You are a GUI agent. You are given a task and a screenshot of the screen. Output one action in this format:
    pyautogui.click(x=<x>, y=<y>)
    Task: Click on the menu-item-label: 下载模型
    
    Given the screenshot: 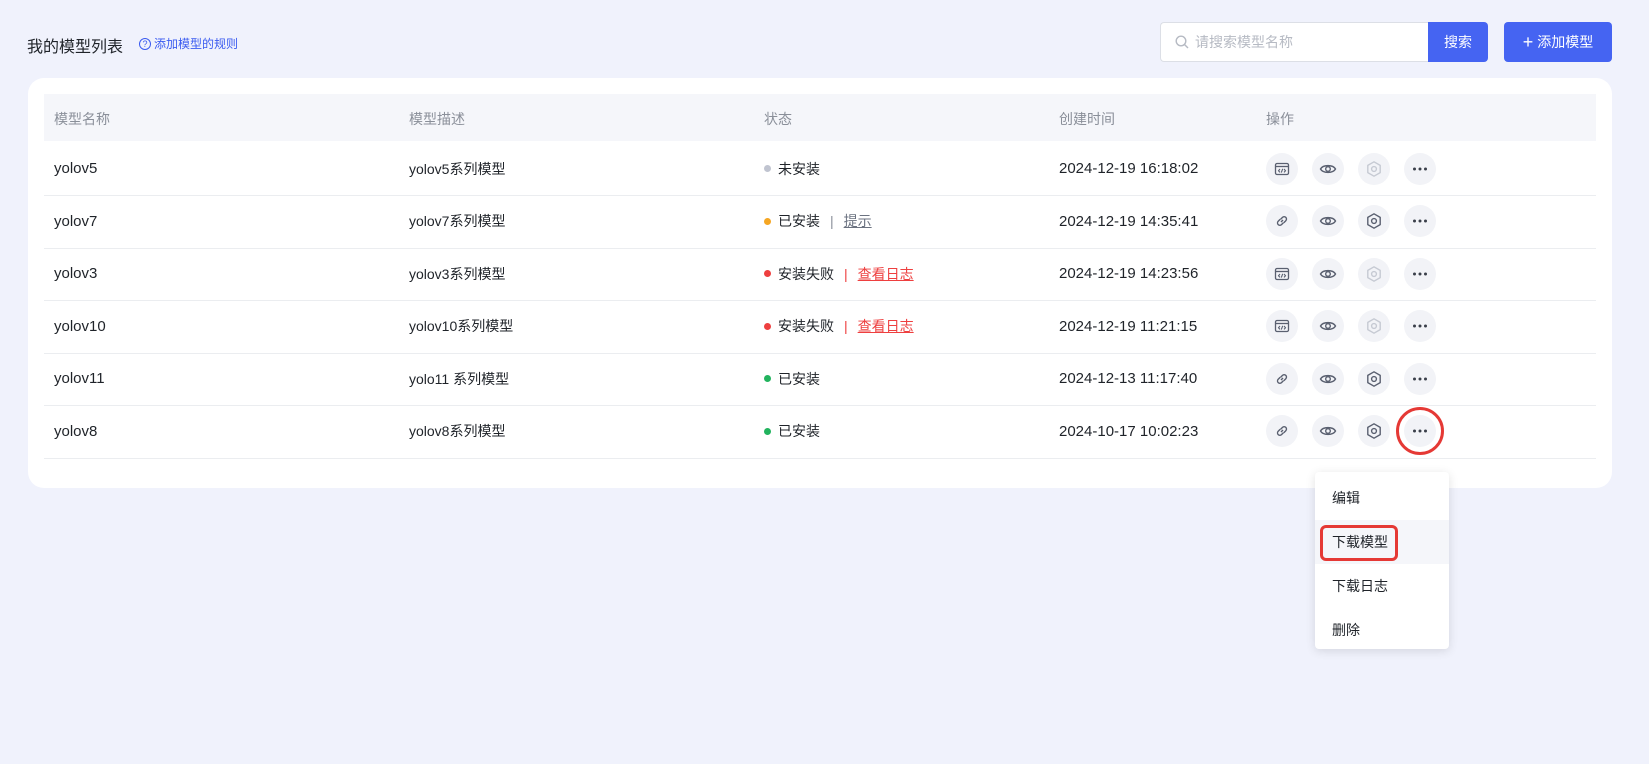 What is the action you would take?
    pyautogui.click(x=1360, y=542)
    